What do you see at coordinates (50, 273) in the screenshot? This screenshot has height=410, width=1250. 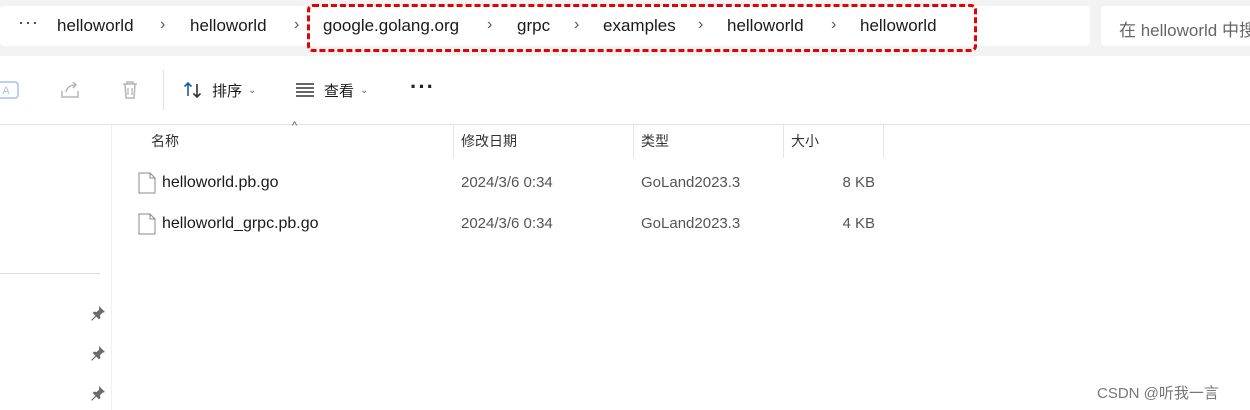 I see `nav-divider` at bounding box center [50, 273].